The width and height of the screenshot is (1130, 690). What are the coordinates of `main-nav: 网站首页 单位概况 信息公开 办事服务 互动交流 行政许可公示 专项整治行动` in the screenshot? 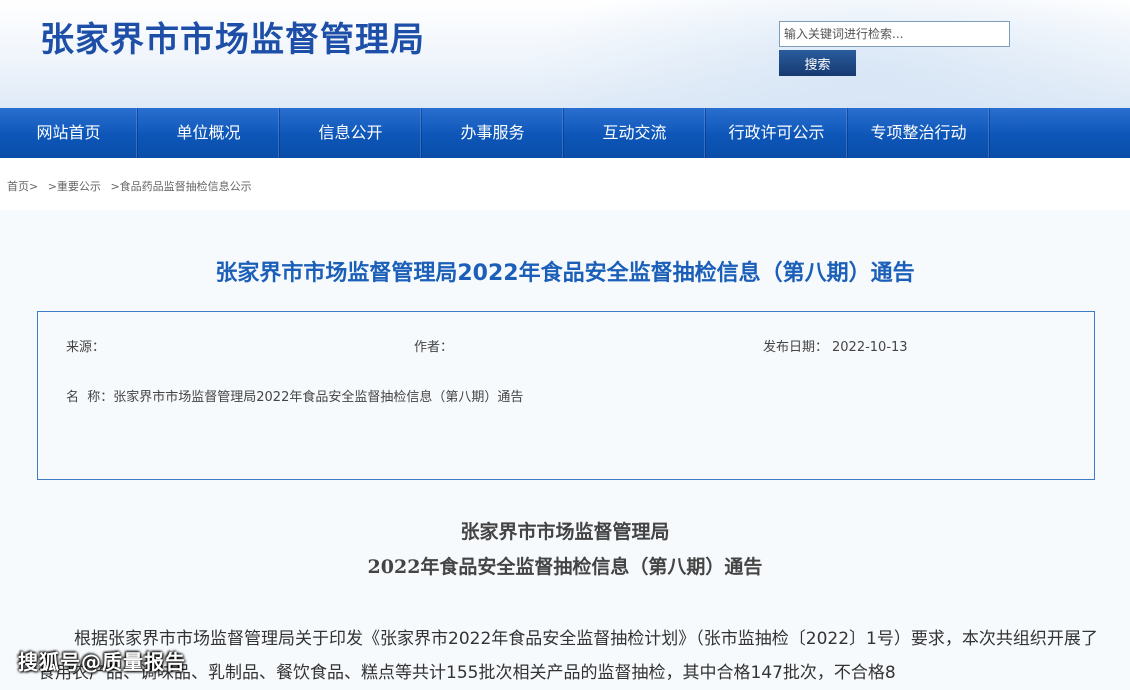 It's located at (565, 133).